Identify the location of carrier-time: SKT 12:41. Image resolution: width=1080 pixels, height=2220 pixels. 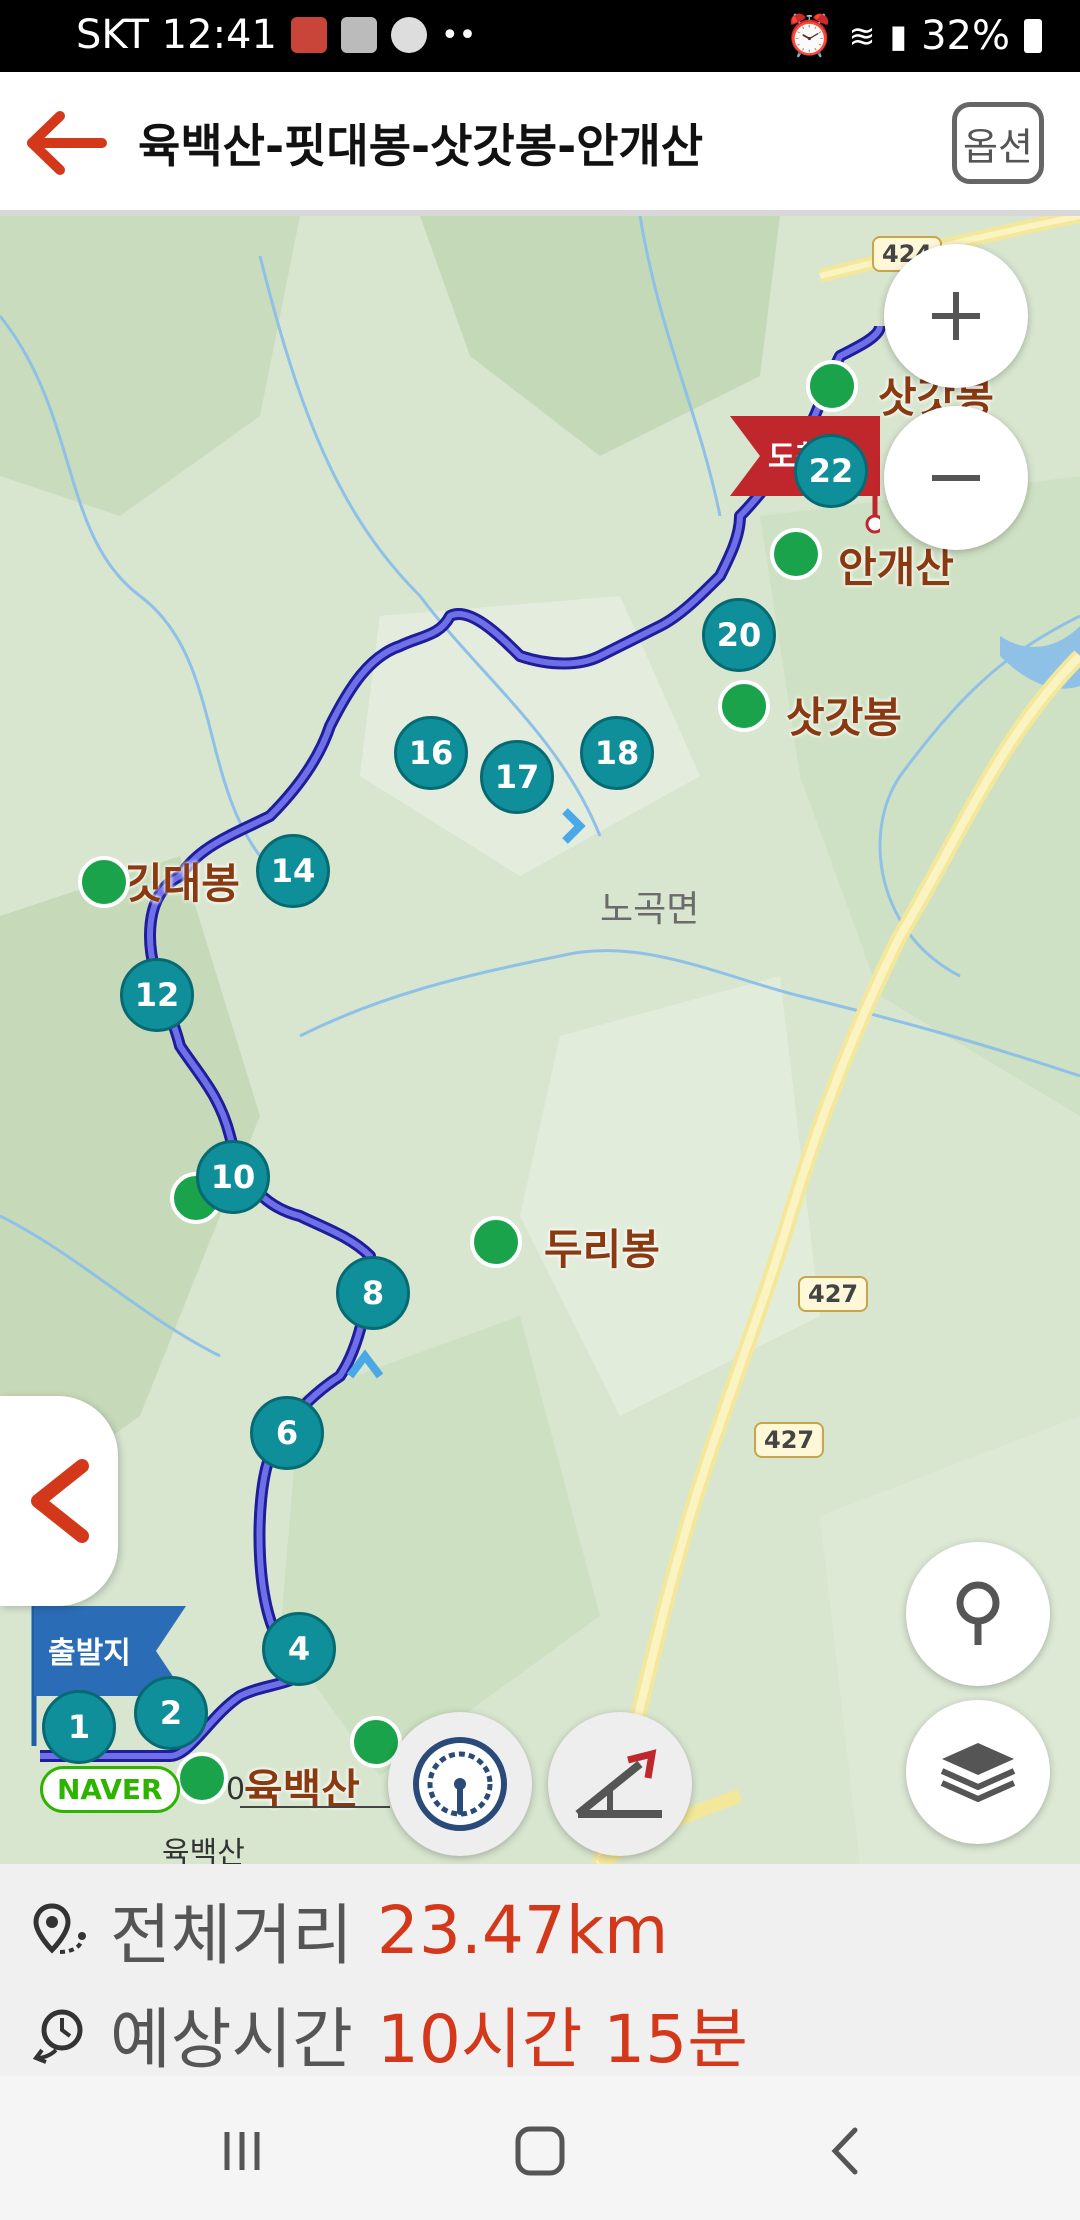
(176, 35).